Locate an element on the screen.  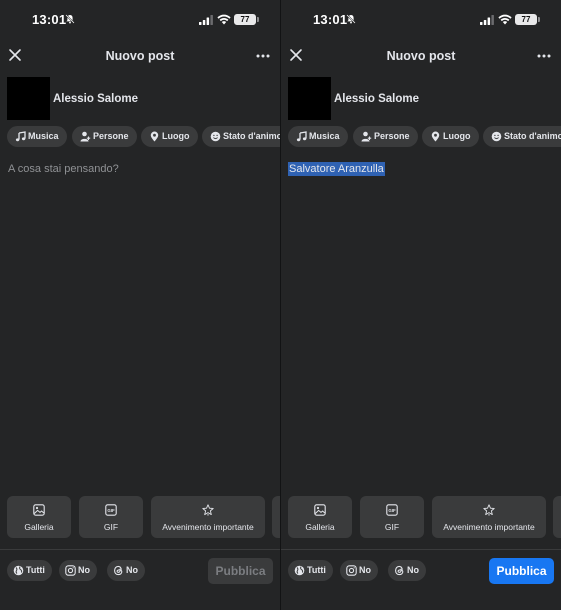
post-text-input: Salvatore Aranzulla is located at coordinates (336, 169).